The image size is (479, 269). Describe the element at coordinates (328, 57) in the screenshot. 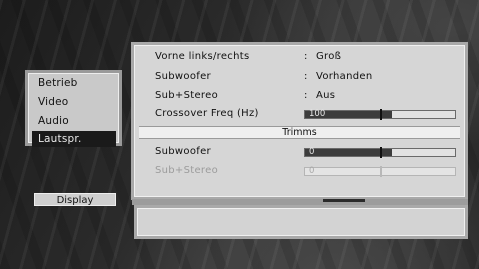

I see `front-lr-value: Groß` at that location.